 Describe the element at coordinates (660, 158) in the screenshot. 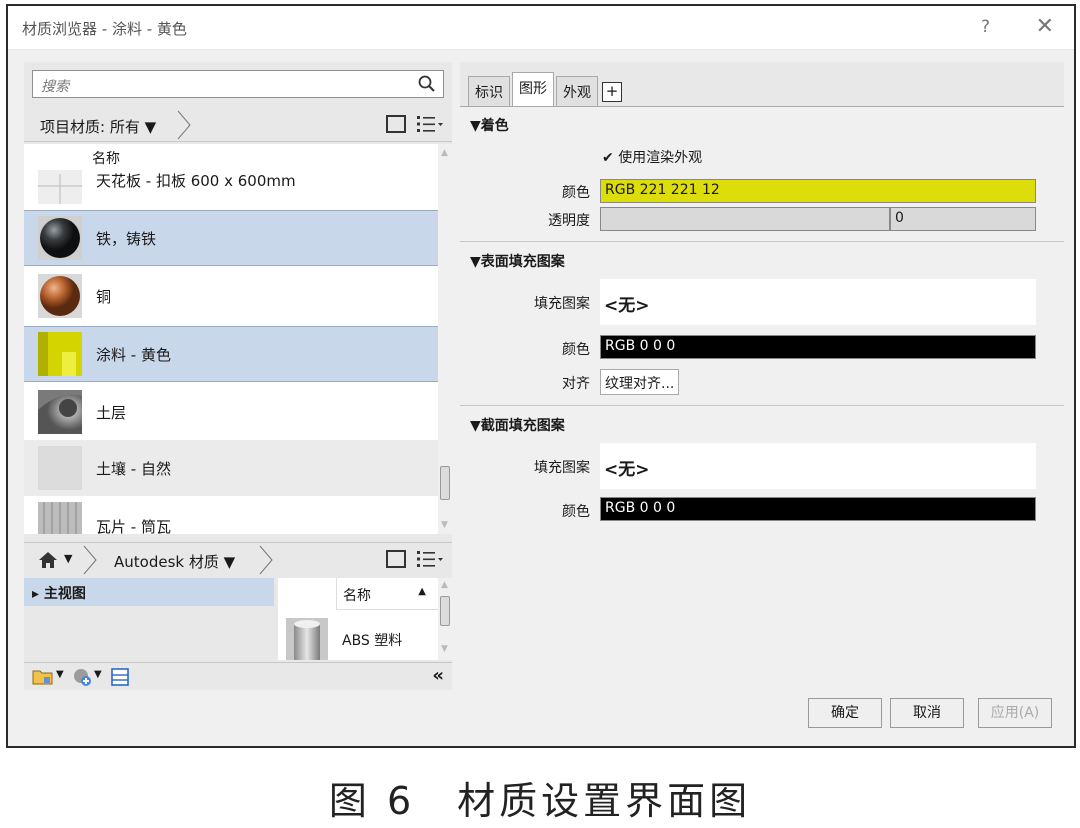

I see `use-render-appearance-label: 使用渲染外观` at that location.